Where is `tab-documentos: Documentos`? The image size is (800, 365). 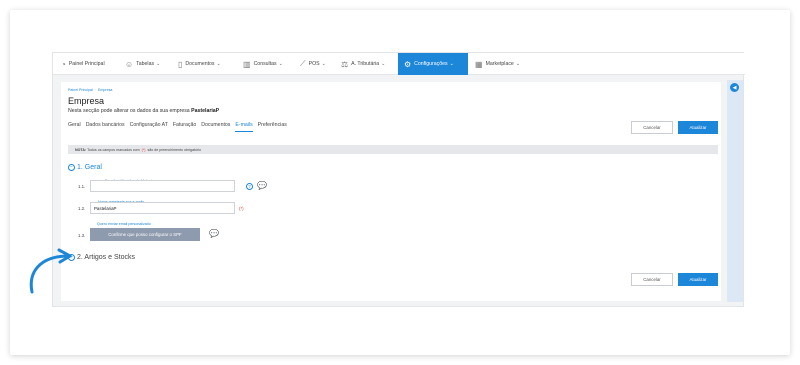 tab-documentos: Documentos is located at coordinates (215, 127).